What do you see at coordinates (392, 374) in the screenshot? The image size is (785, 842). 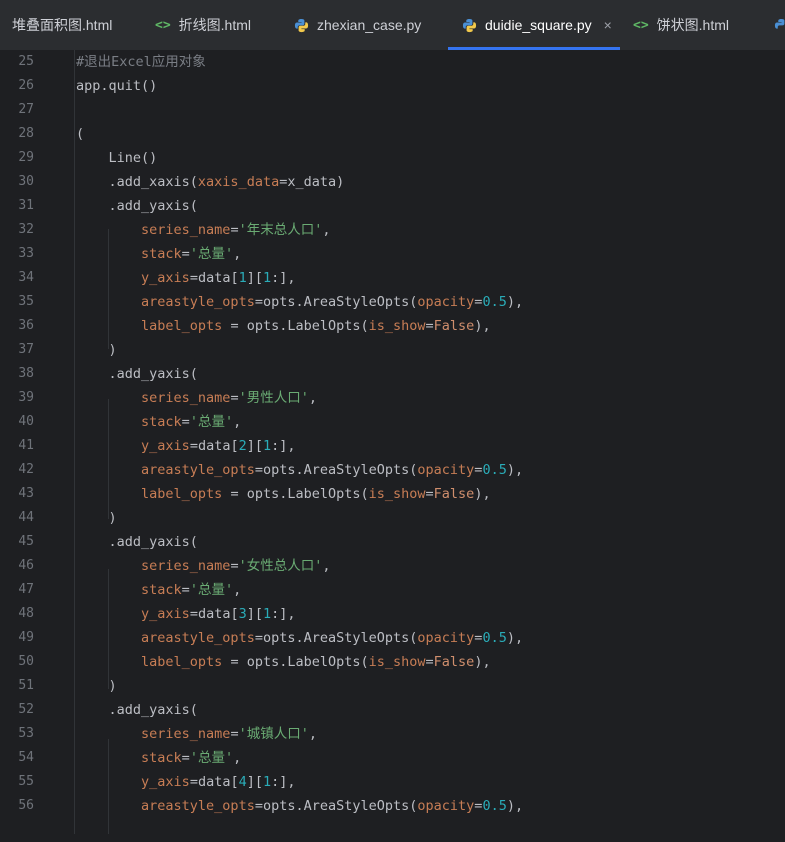 I see `code-line: 38 .add_yaxis(` at bounding box center [392, 374].